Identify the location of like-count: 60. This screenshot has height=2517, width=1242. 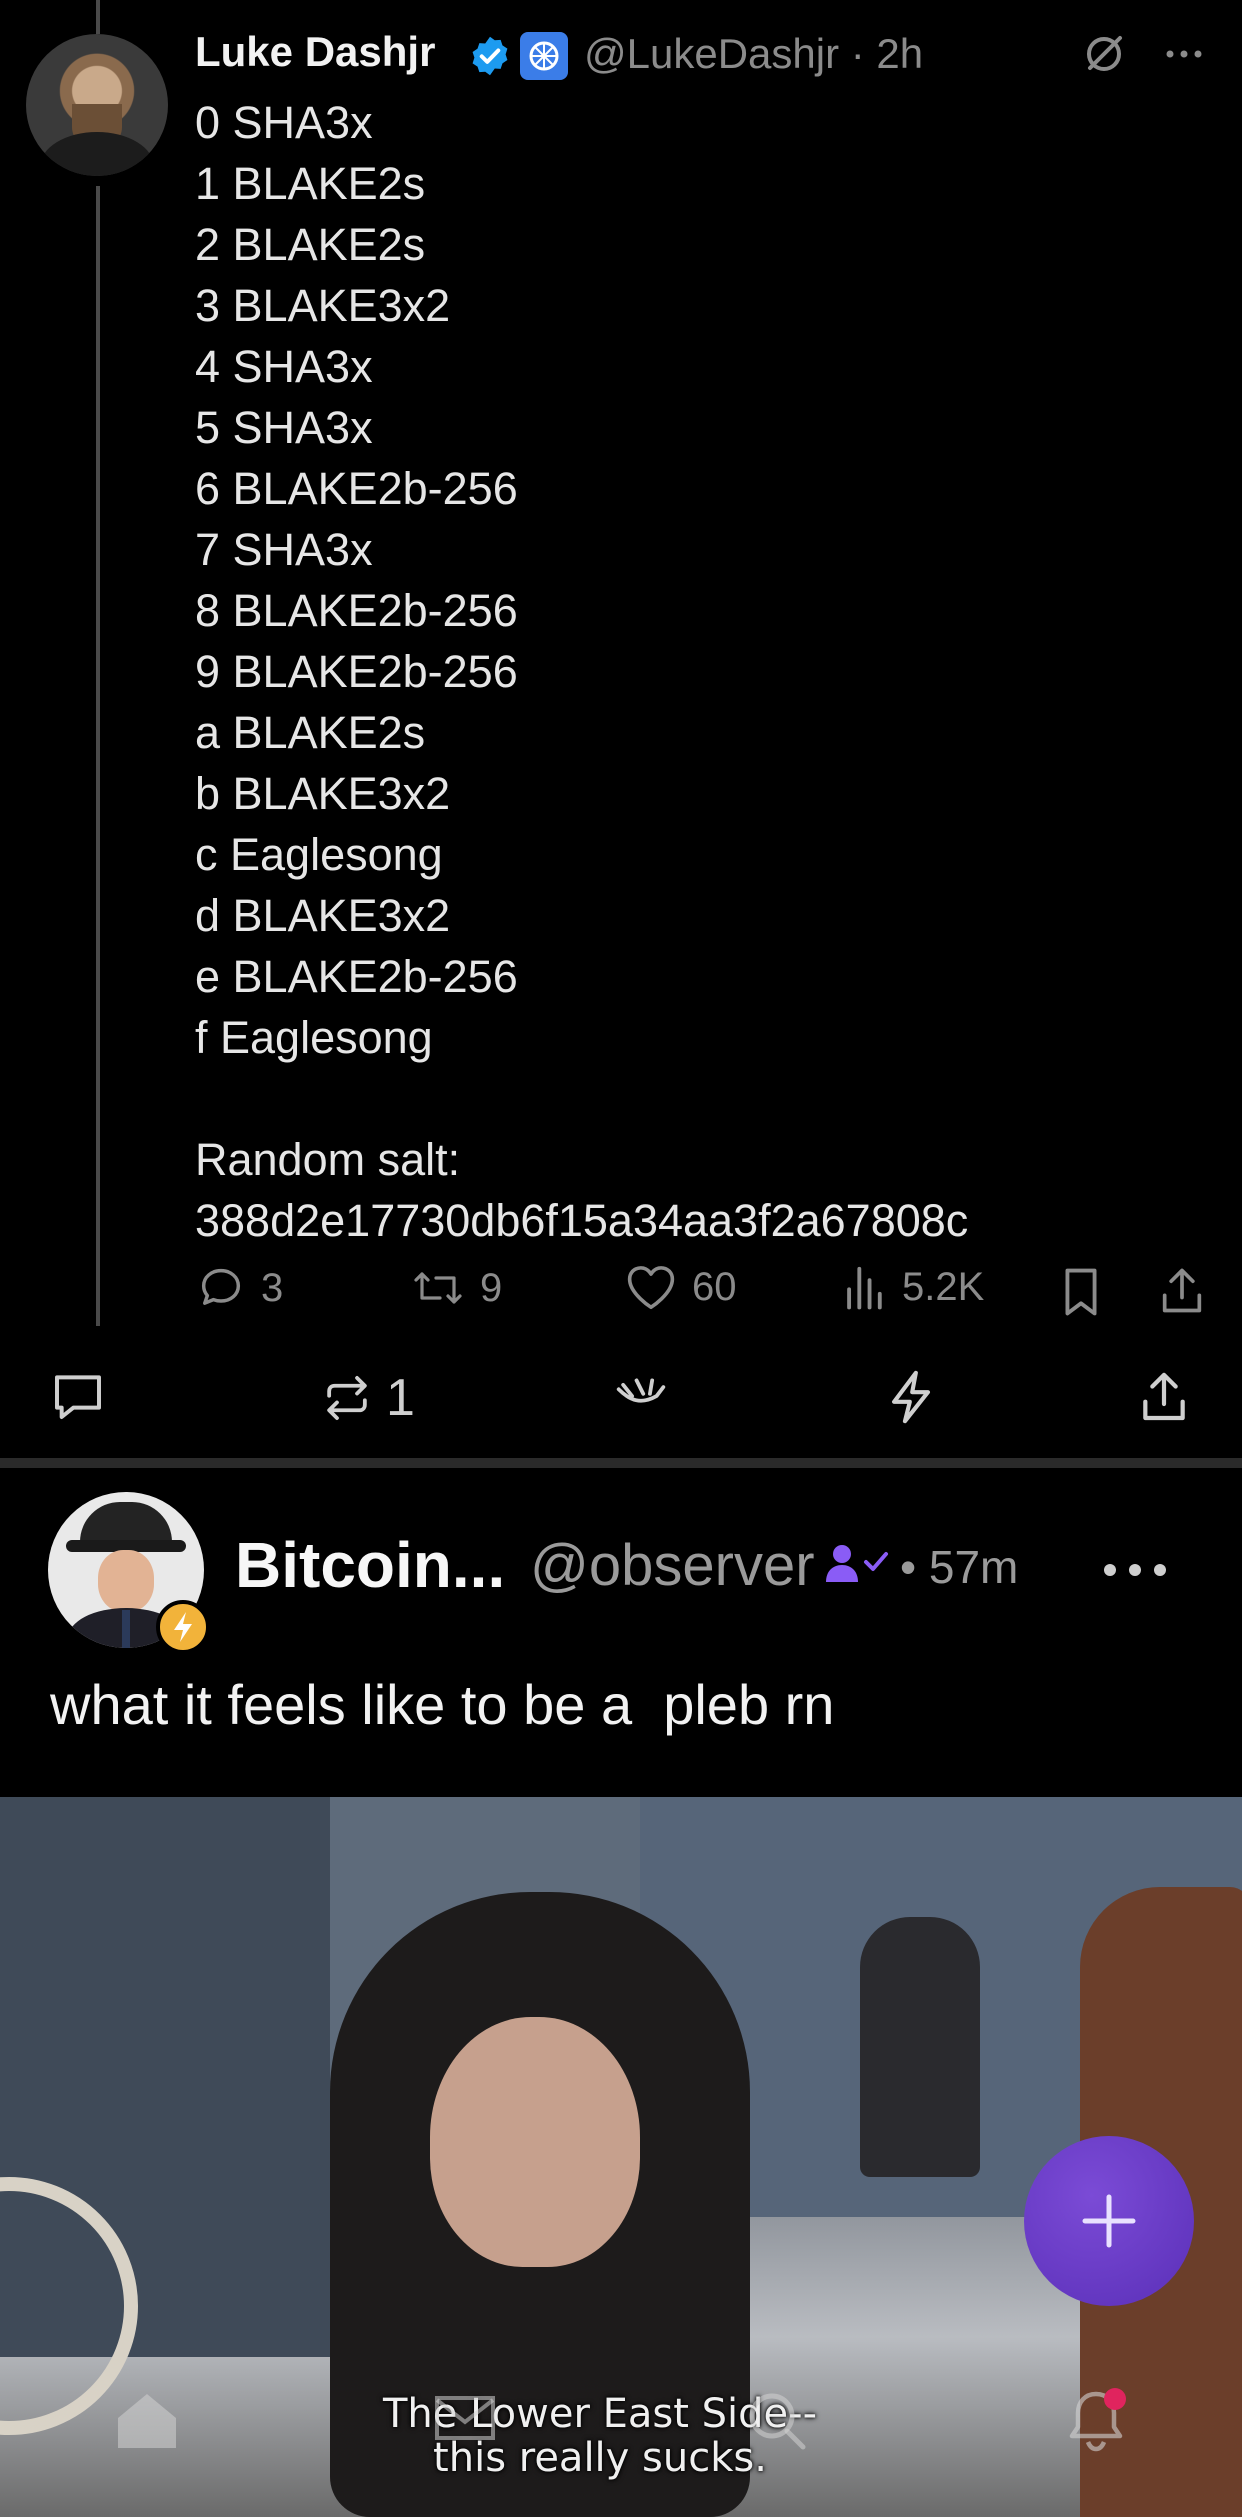
(714, 1286).